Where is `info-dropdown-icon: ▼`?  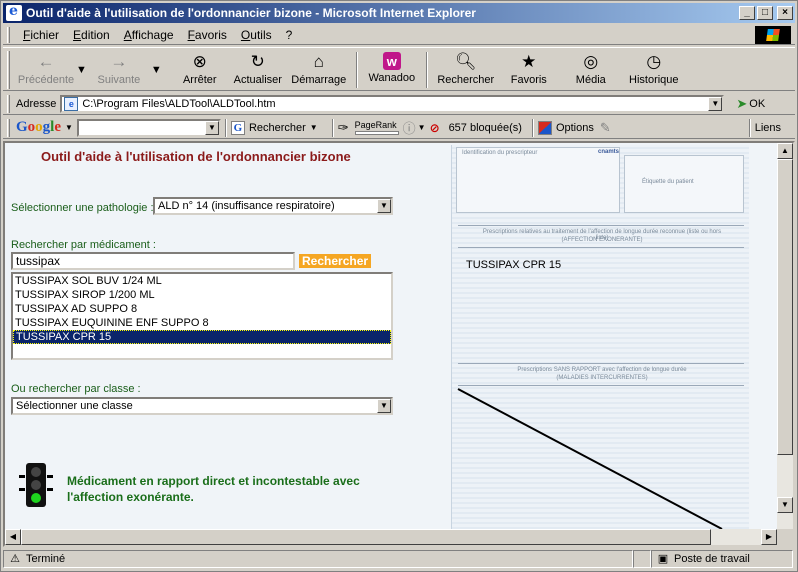
info-dropdown-icon: ▼ is located at coordinates (422, 127).